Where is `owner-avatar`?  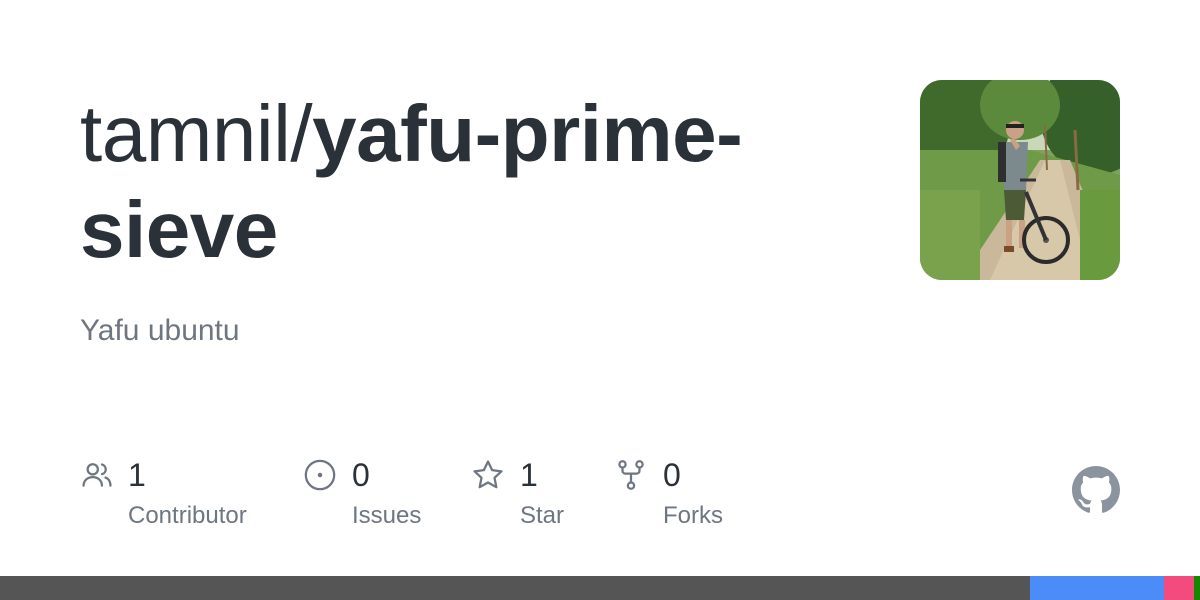
owner-avatar is located at coordinates (1020, 180).